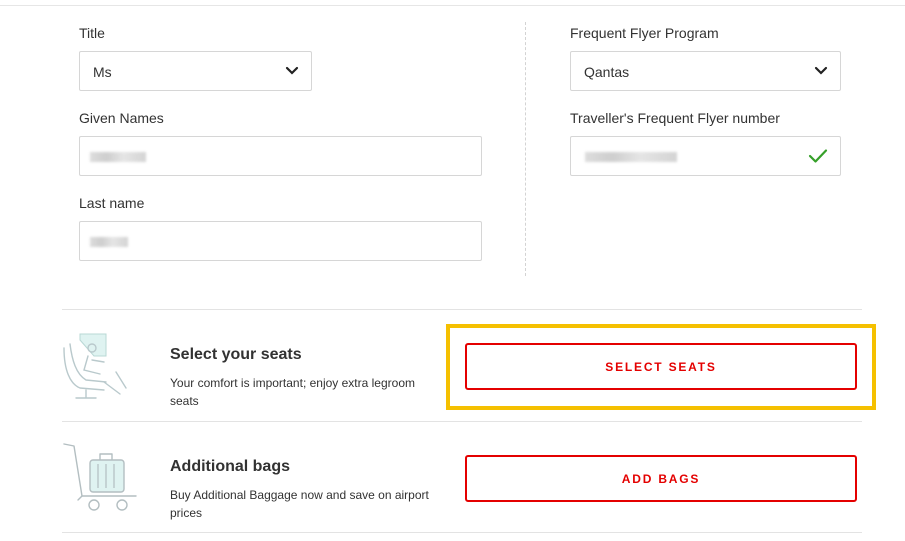 Image resolution: width=905 pixels, height=541 pixels. What do you see at coordinates (661, 478) in the screenshot?
I see `add-bags-button: ADD BAGS` at bounding box center [661, 478].